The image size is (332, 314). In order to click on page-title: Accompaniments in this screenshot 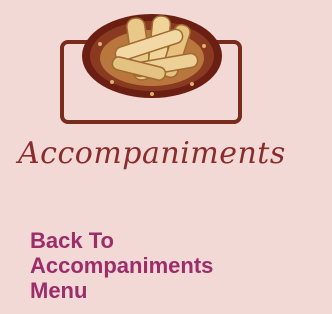, I will do `click(152, 153)`.